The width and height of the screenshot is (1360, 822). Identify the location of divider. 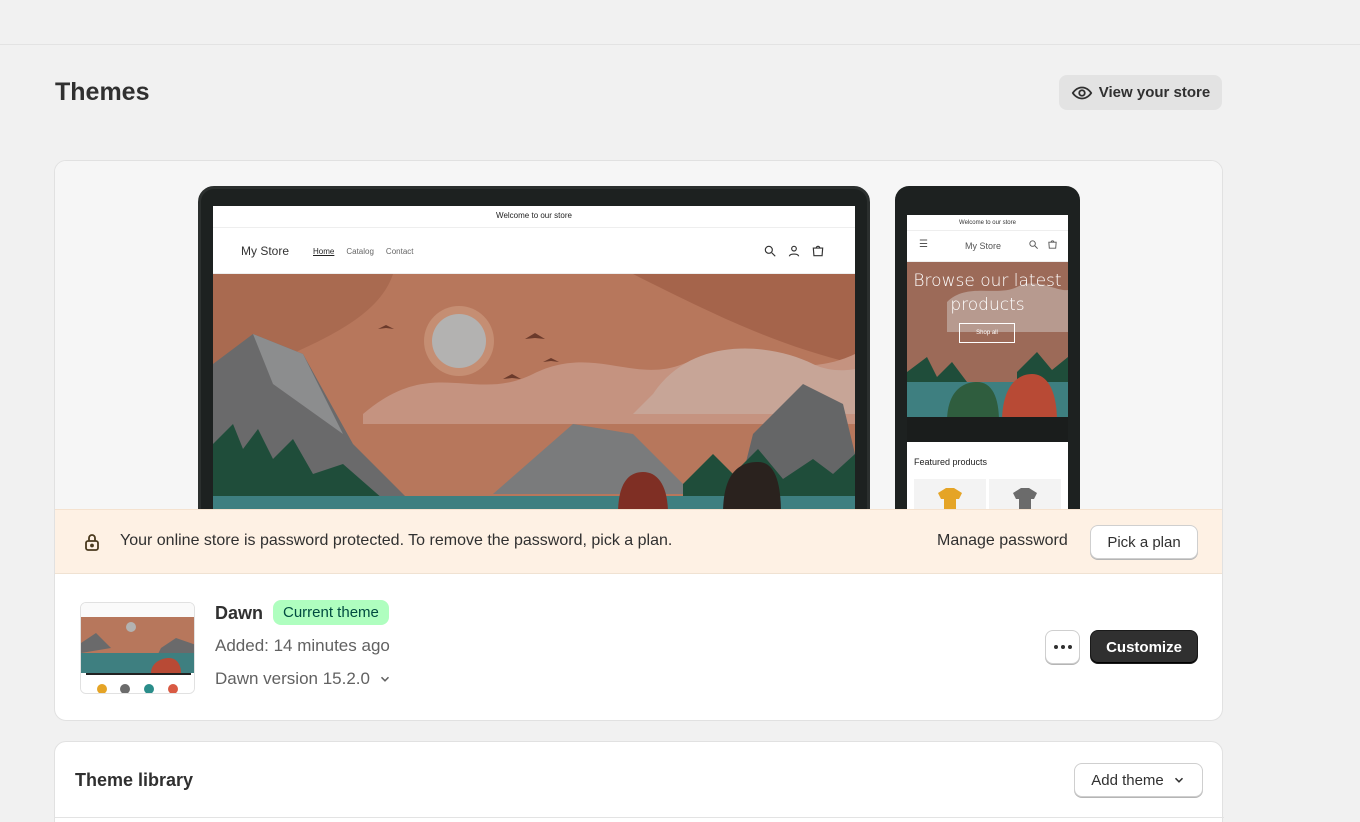
(639, 817).